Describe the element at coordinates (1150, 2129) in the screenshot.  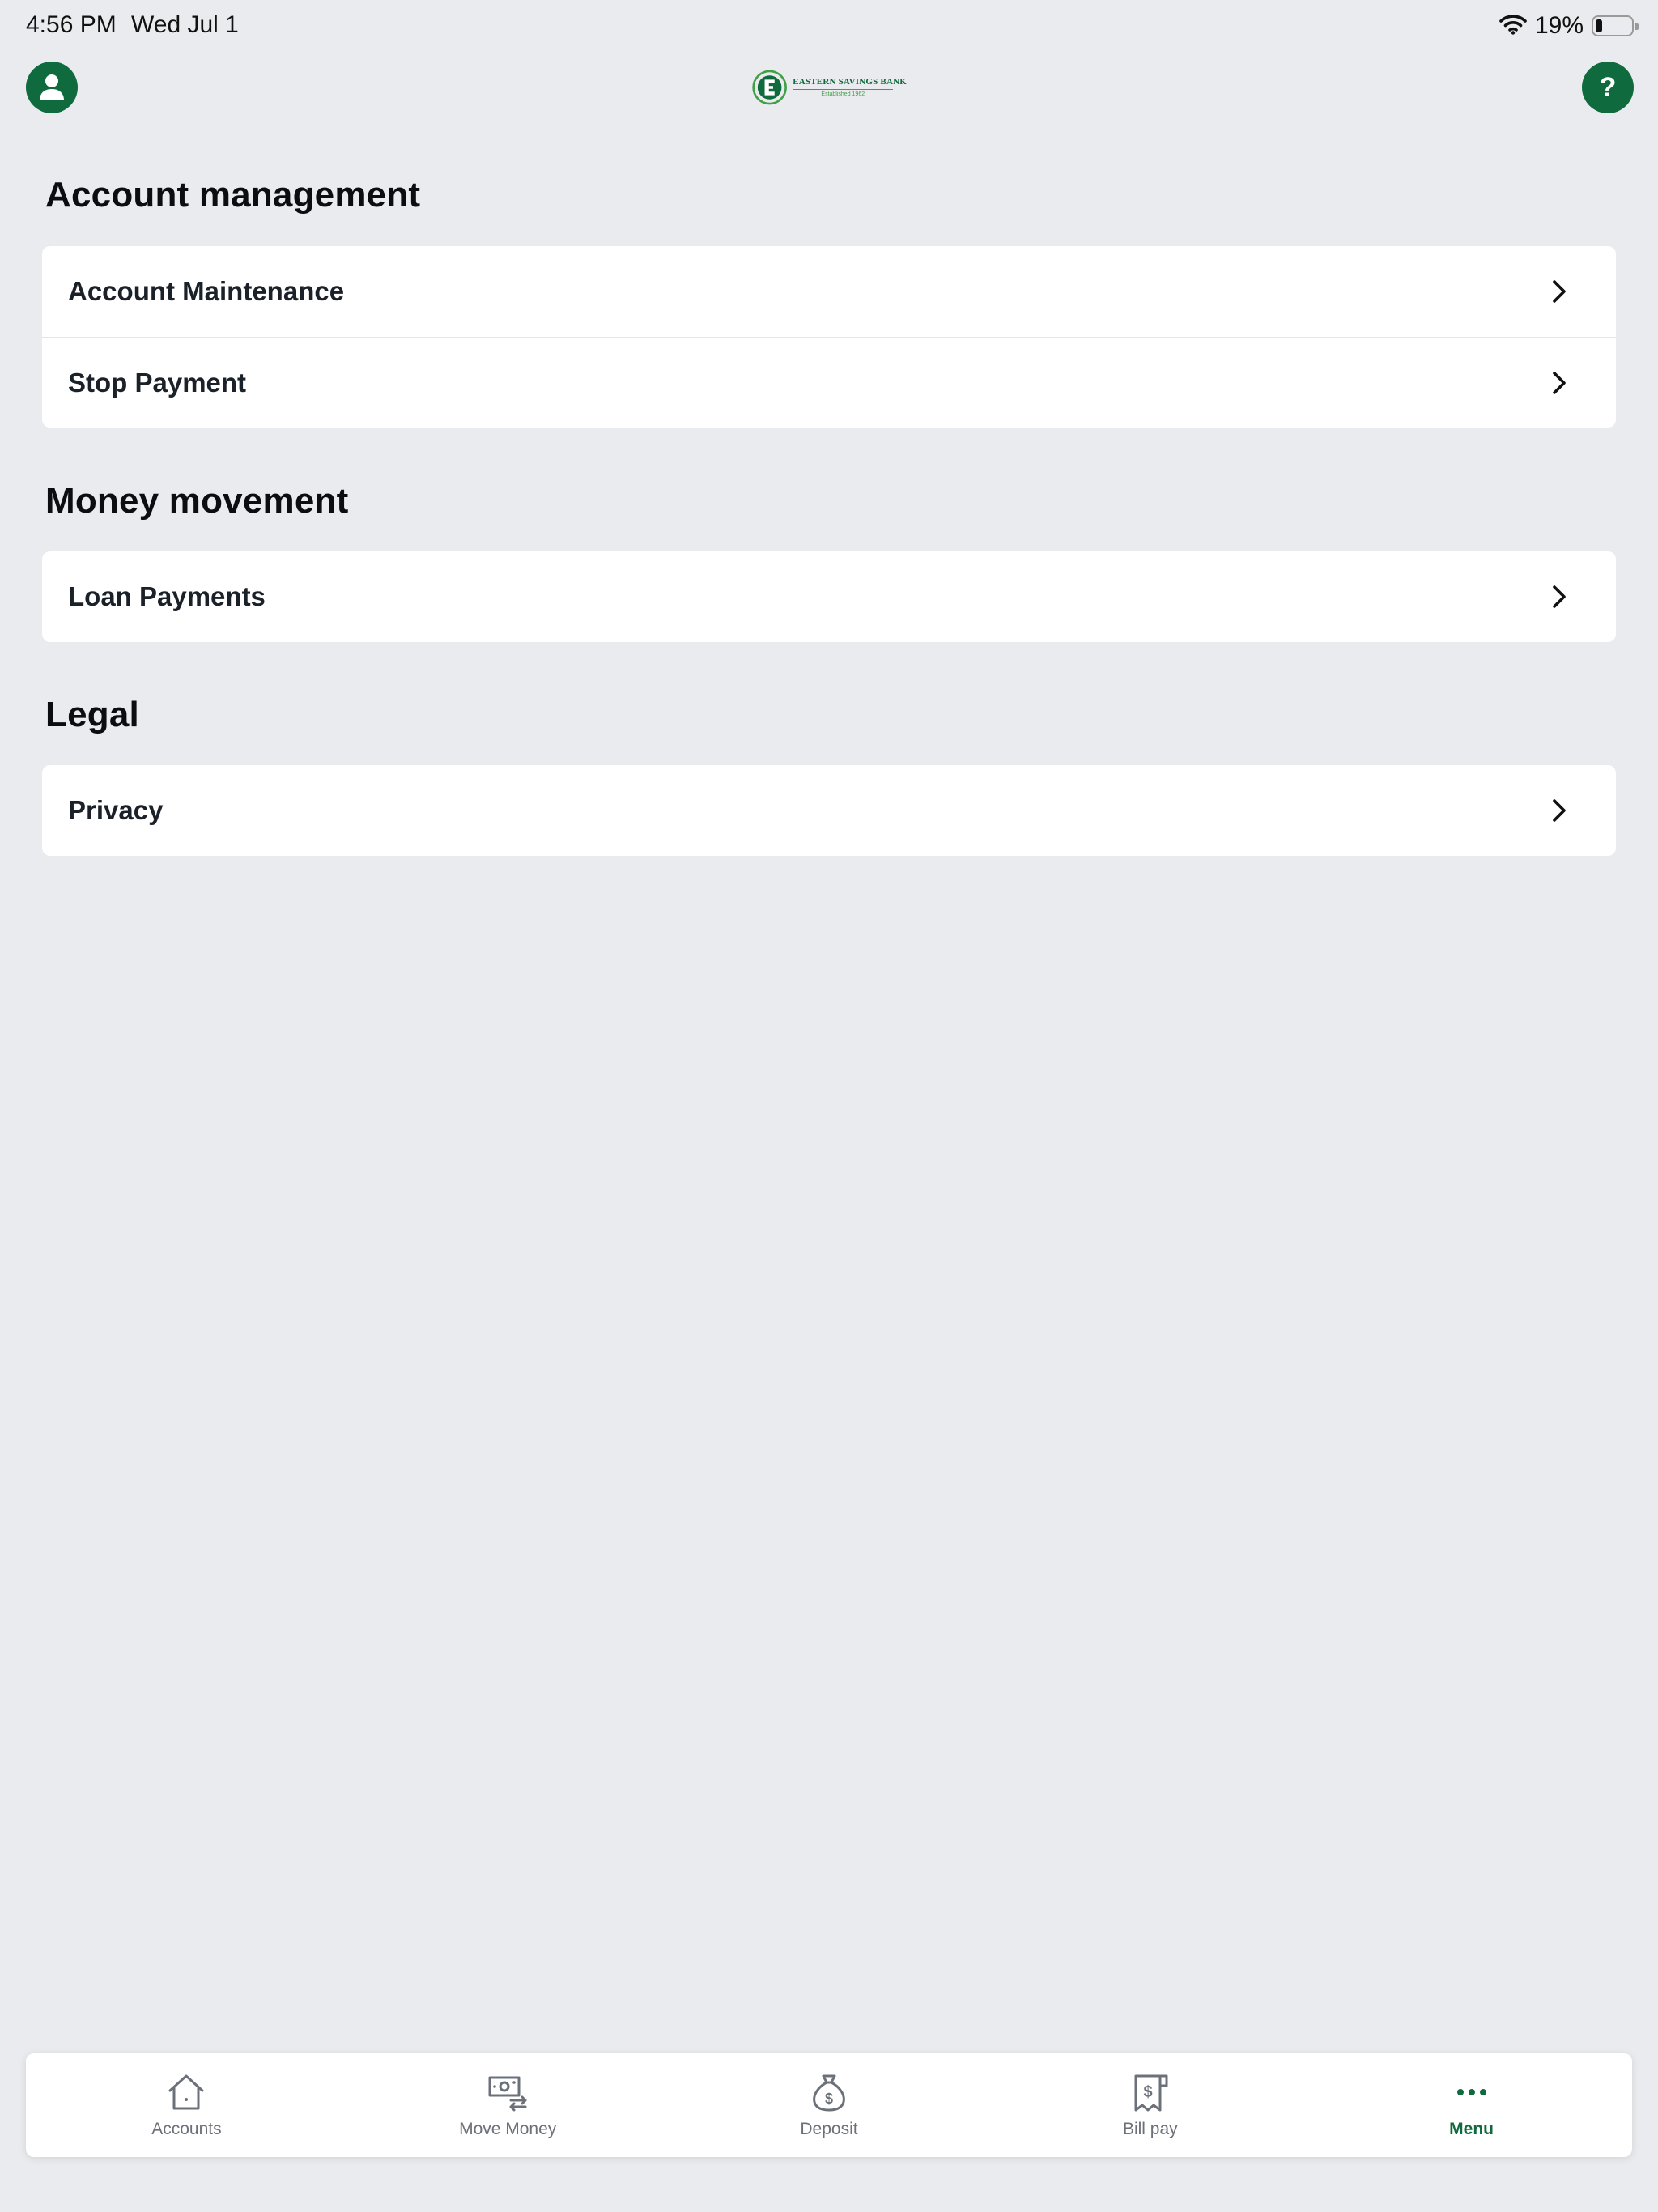
I see `tab-label: Bill pay` at that location.